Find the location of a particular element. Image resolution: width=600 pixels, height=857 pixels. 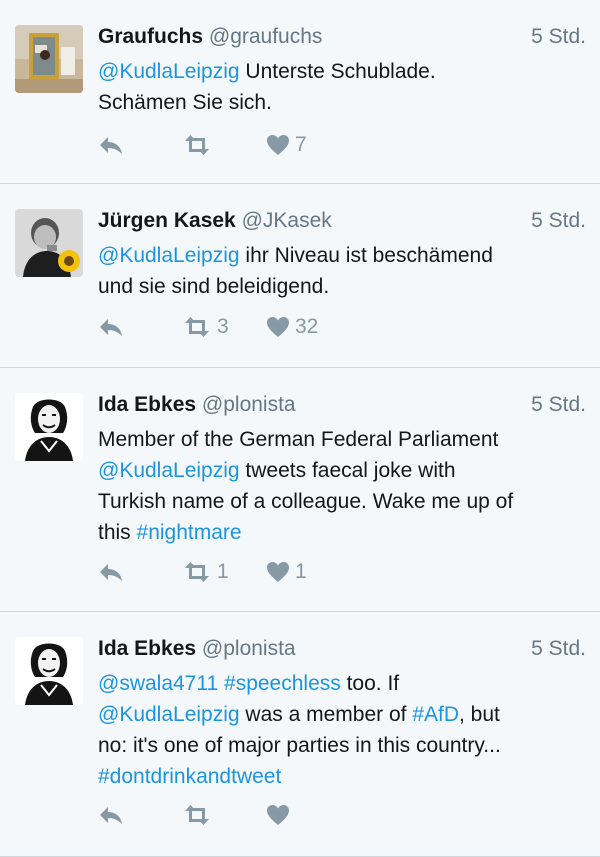

tweet-actions: 11 is located at coordinates (224, 572).